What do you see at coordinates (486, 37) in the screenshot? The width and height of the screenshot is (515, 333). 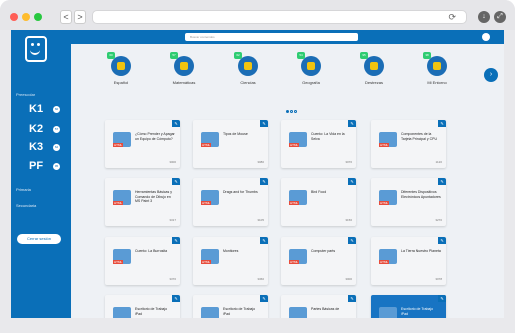 I see `user-icon` at bounding box center [486, 37].